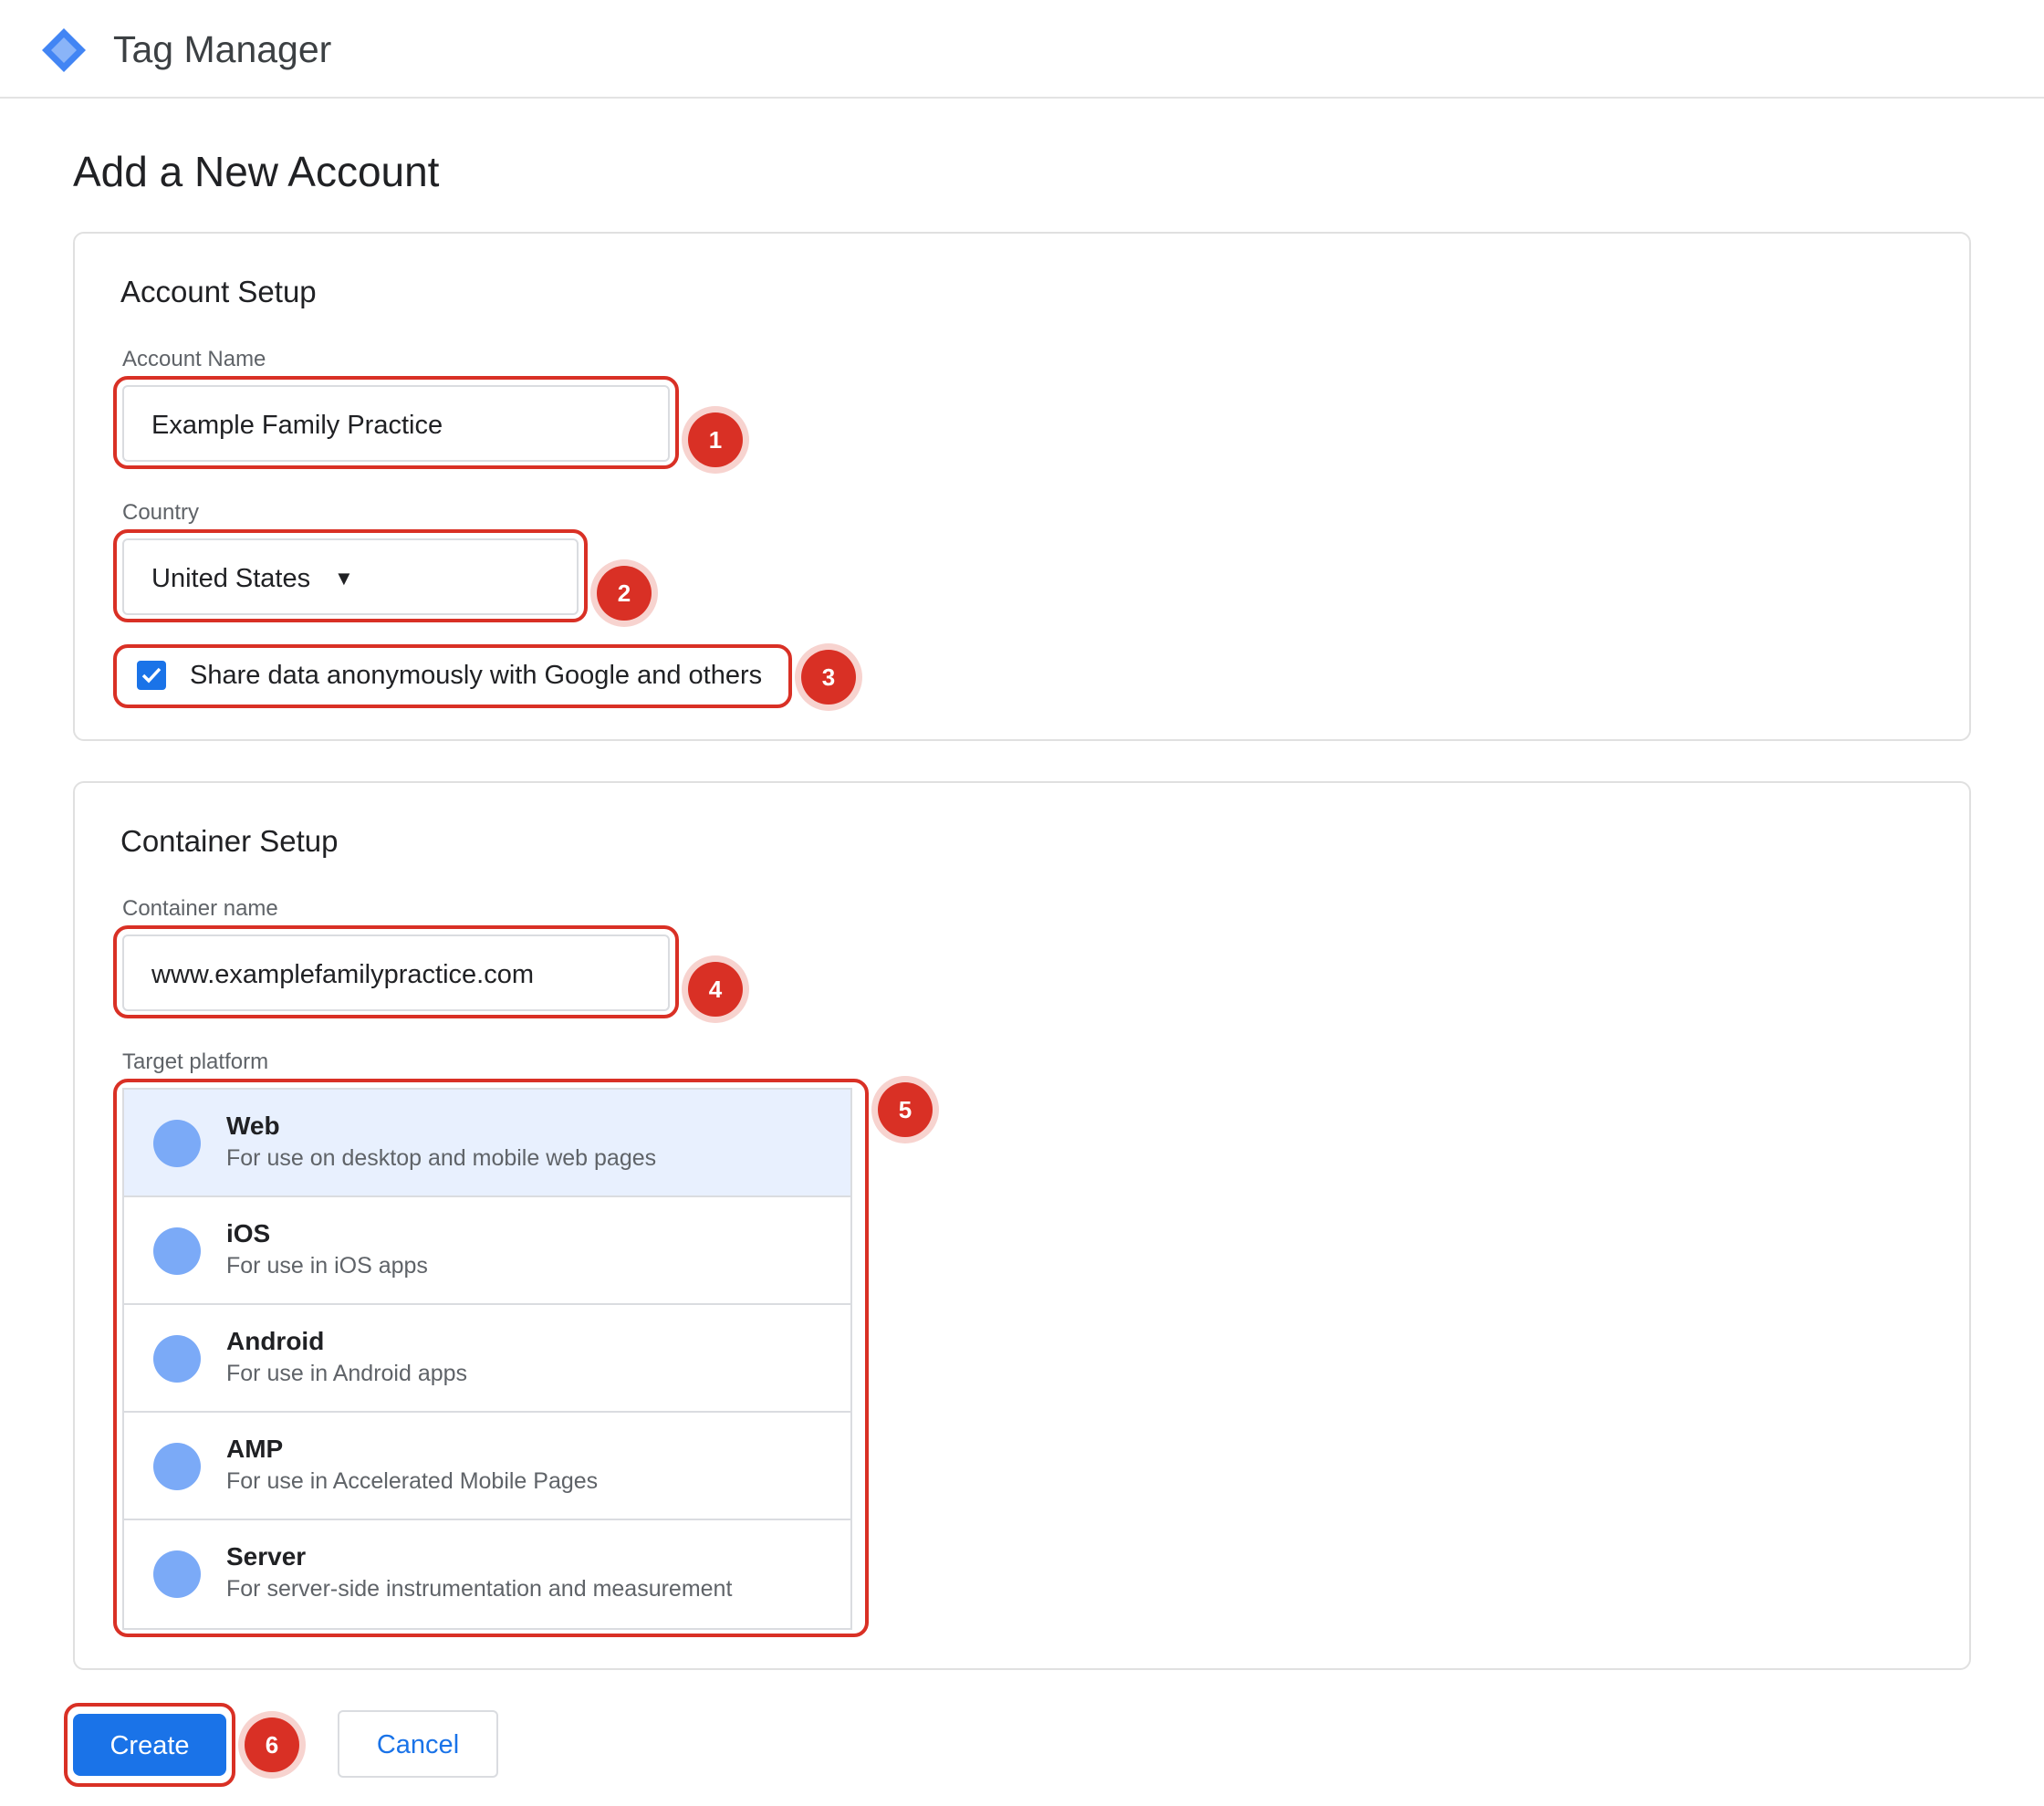 The height and width of the screenshot is (1806, 2044). Describe the element at coordinates (149, 1745) in the screenshot. I see `create-button: Create` at that location.